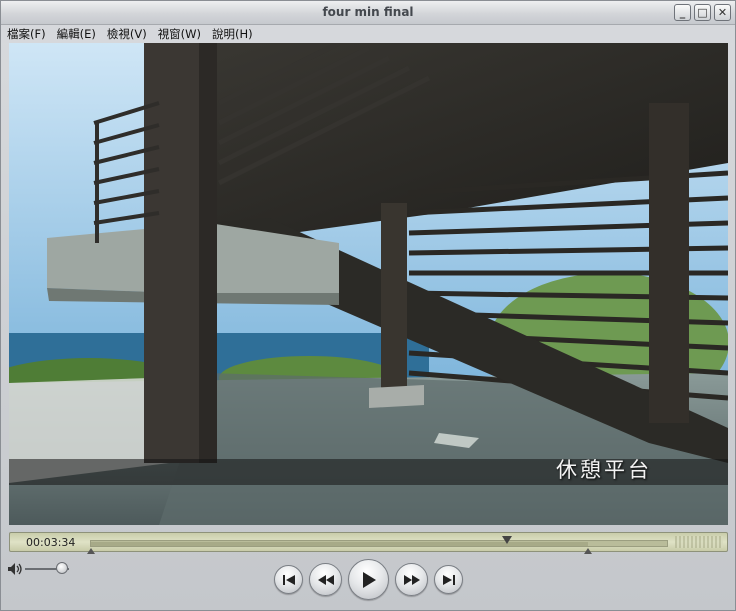 Image resolution: width=736 pixels, height=611 pixels. I want to click on timeline-grip, so click(699, 542).